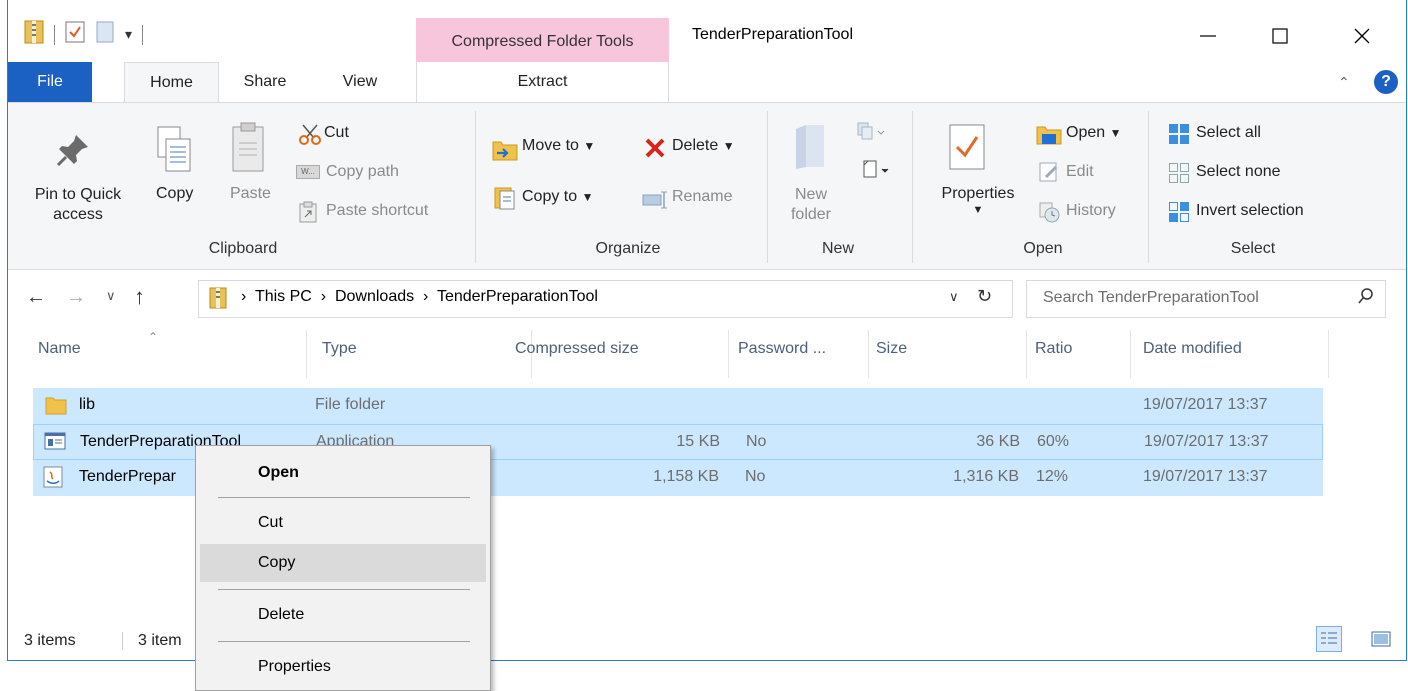 The width and height of the screenshot is (1408, 691). Describe the element at coordinates (160, 640) in the screenshot. I see `status-selected-count: 3 item` at that location.